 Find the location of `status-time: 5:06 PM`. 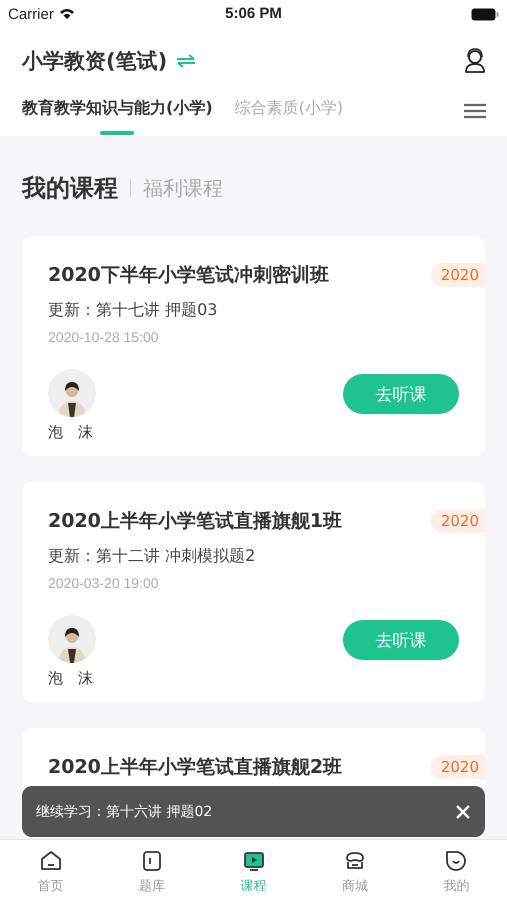

status-time: 5:06 PM is located at coordinates (253, 13).